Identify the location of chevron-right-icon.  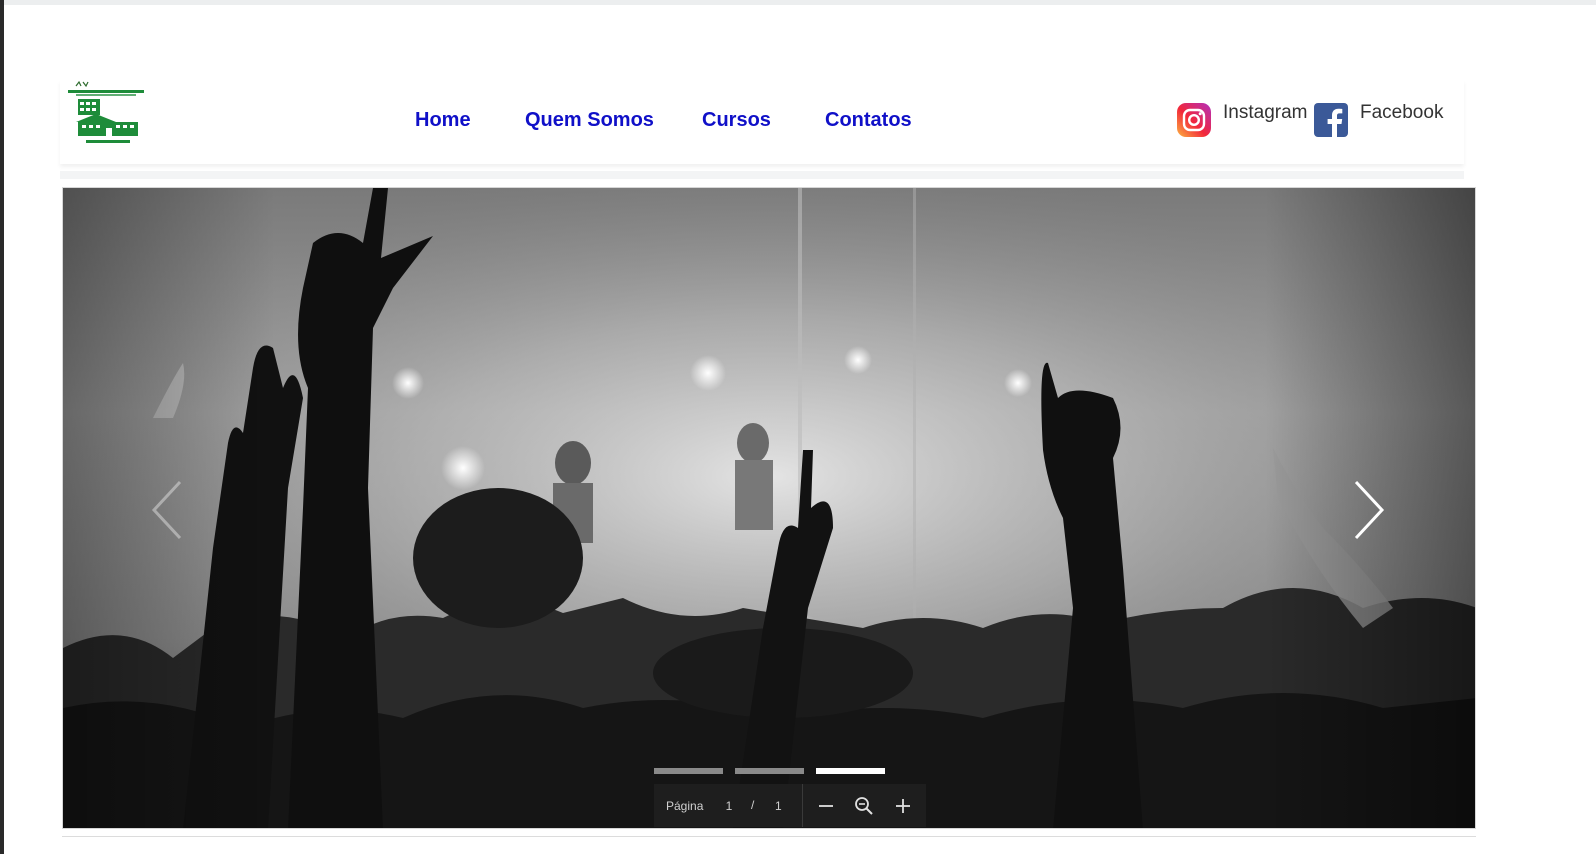
(1368, 510).